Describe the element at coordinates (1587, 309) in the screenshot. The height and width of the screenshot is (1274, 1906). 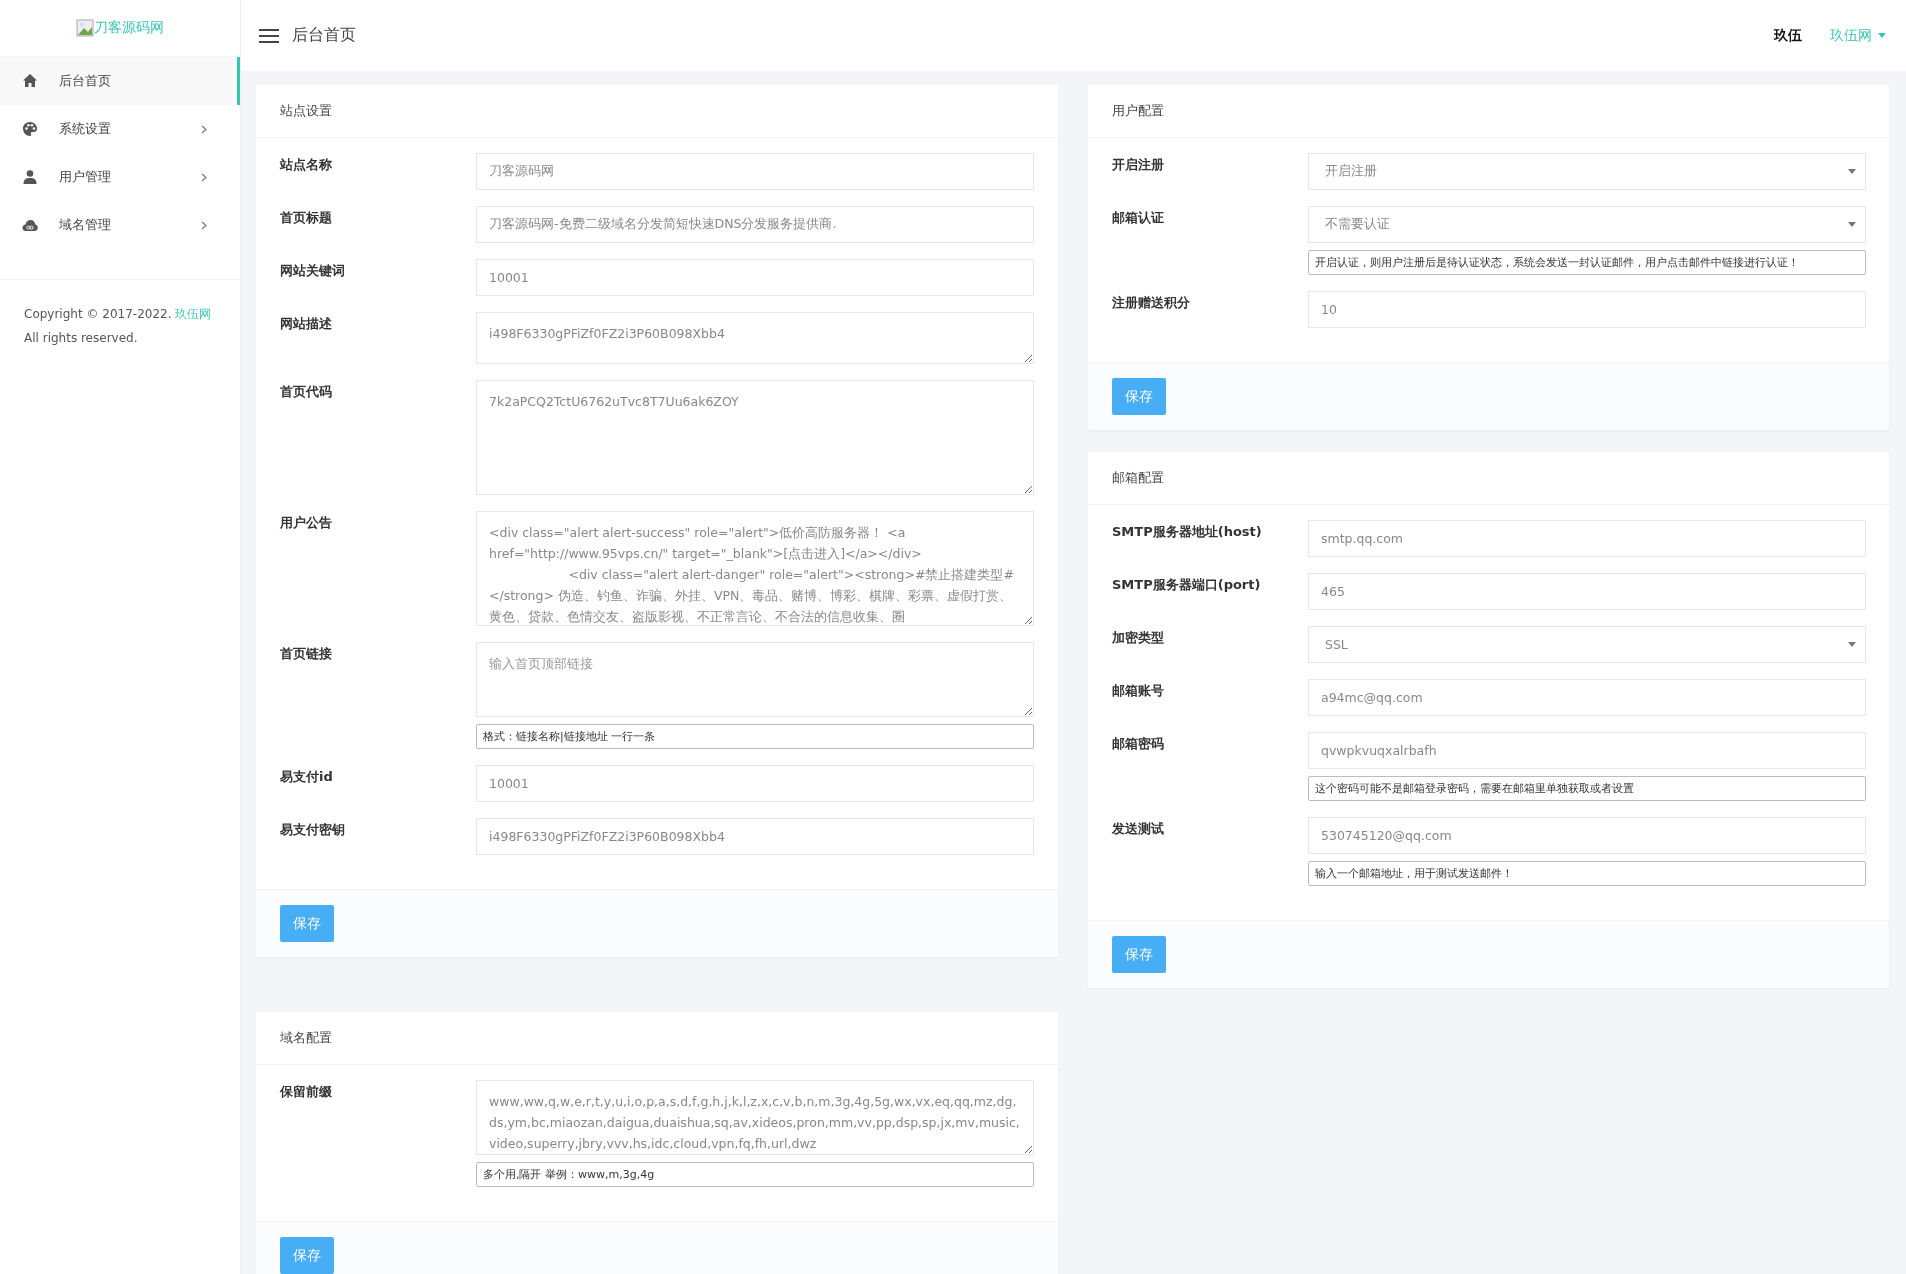
I see `input-field: 10` at that location.